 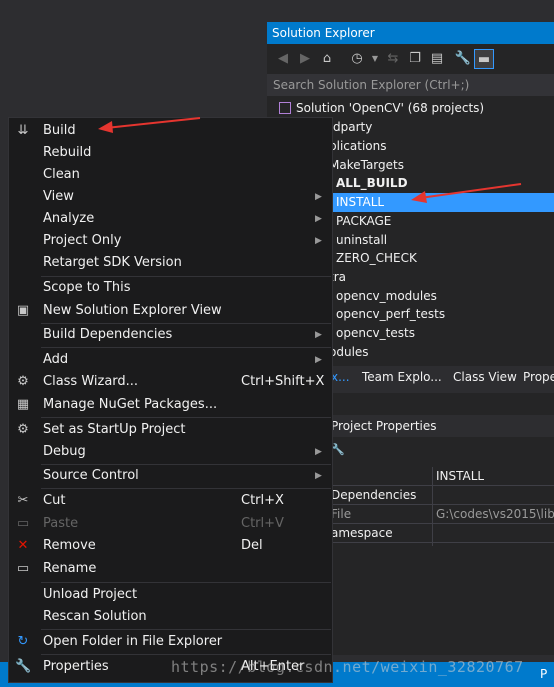 What do you see at coordinates (310, 160) in the screenshot?
I see `annotation-arrows` at bounding box center [310, 160].